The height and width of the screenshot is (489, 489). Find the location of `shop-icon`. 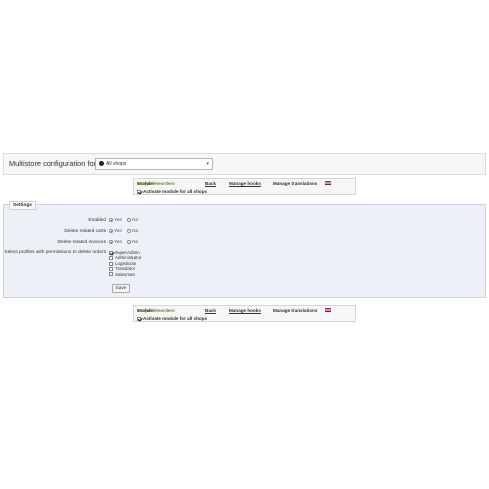

shop-icon is located at coordinates (101, 164).